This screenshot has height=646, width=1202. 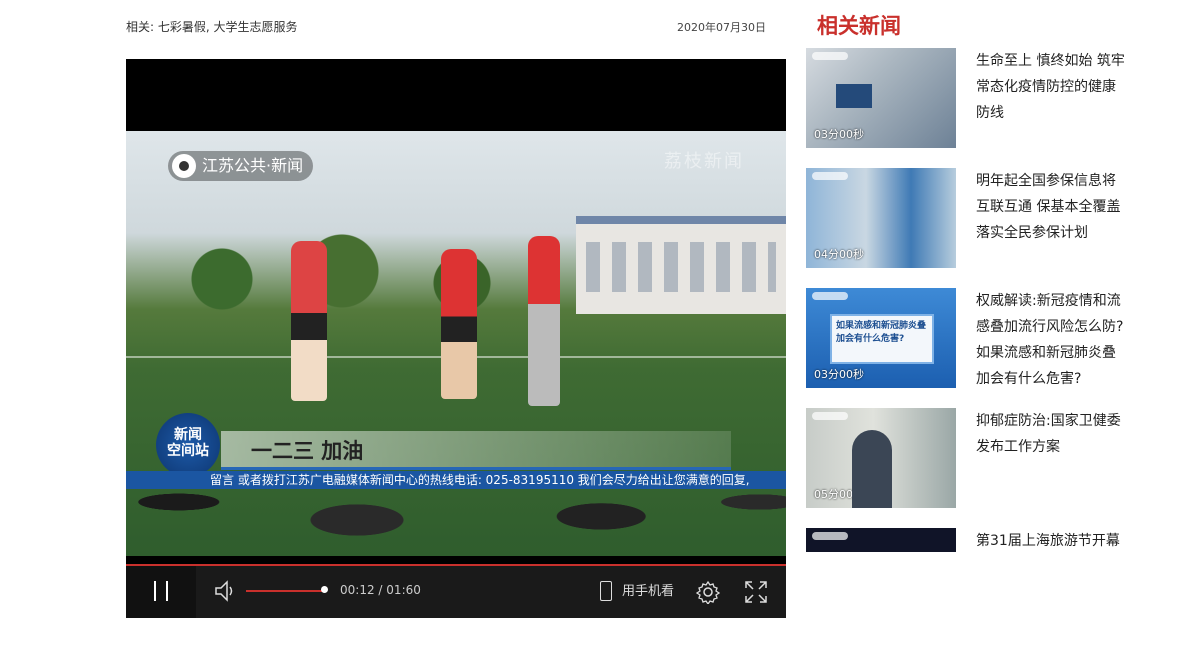 What do you see at coordinates (212, 26) in the screenshot?
I see `related-tags: 相关: 七彩暑假, 大学生志愿服务` at bounding box center [212, 26].